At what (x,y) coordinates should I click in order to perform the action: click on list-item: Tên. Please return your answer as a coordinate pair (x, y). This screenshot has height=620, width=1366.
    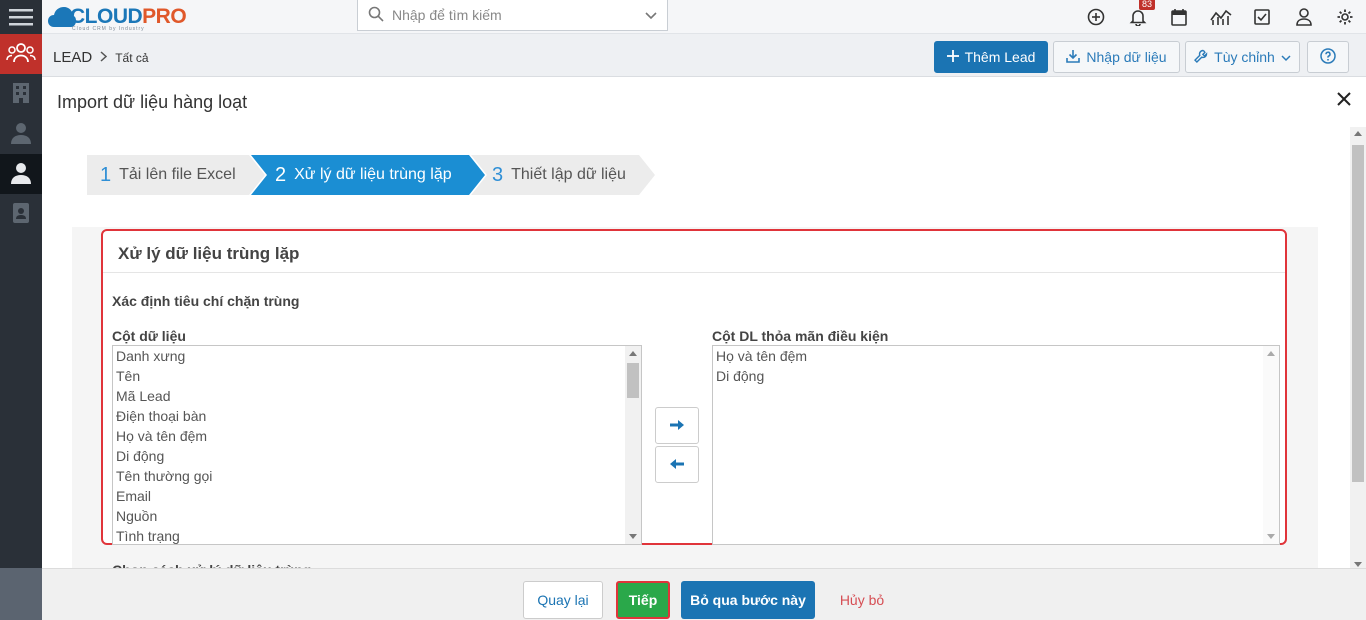
    Looking at the image, I should click on (377, 376).